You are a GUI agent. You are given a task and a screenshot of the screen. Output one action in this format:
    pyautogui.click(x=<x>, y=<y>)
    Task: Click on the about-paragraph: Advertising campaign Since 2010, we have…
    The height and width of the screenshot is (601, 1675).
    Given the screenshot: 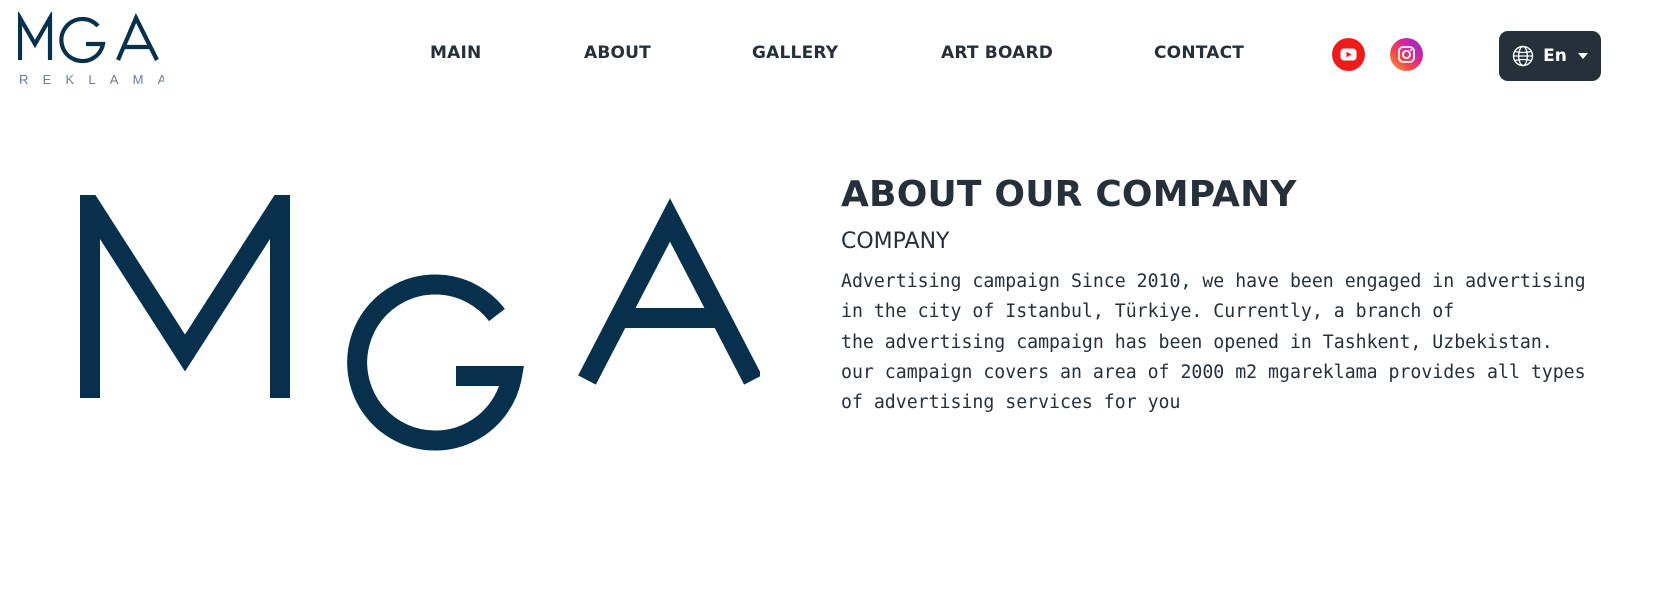 What is the action you would take?
    pyautogui.click(x=1231, y=342)
    